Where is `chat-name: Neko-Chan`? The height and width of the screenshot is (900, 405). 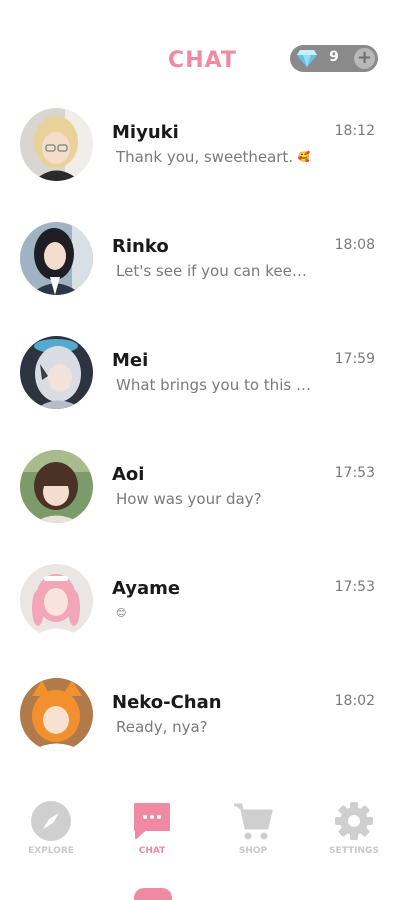 chat-name: Neko-Chan is located at coordinates (167, 702).